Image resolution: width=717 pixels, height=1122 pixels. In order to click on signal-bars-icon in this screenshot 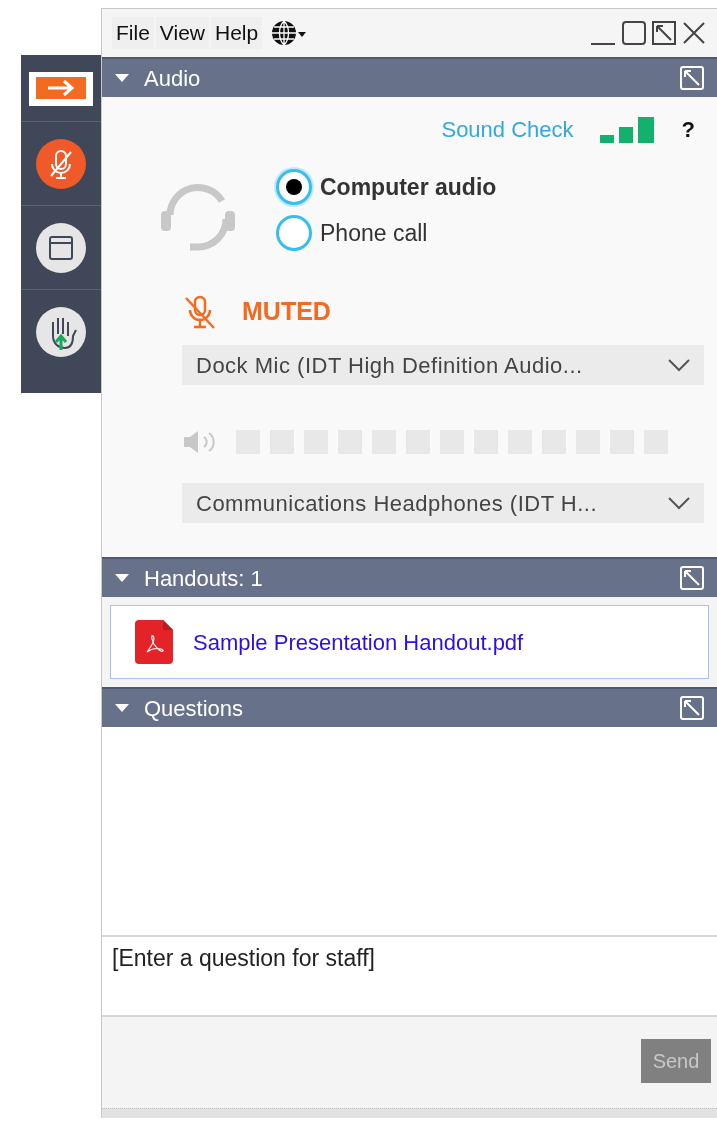, I will do `click(627, 129)`.